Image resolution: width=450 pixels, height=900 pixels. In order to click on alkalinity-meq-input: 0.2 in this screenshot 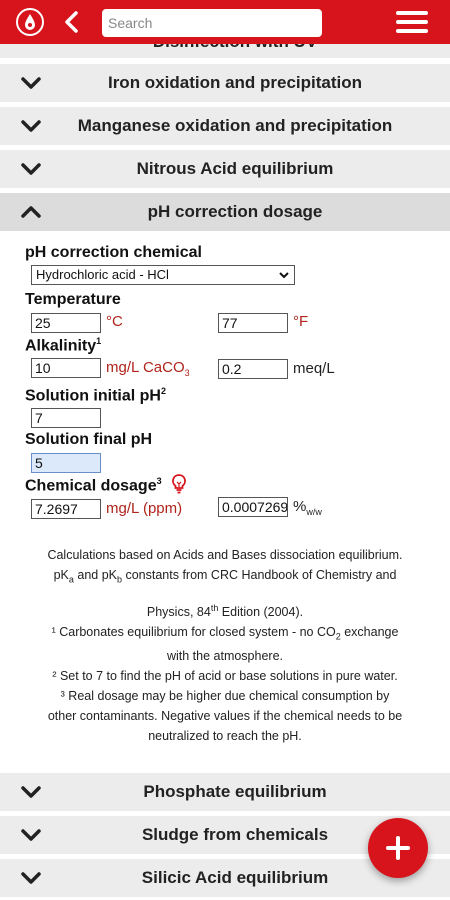, I will do `click(253, 369)`.